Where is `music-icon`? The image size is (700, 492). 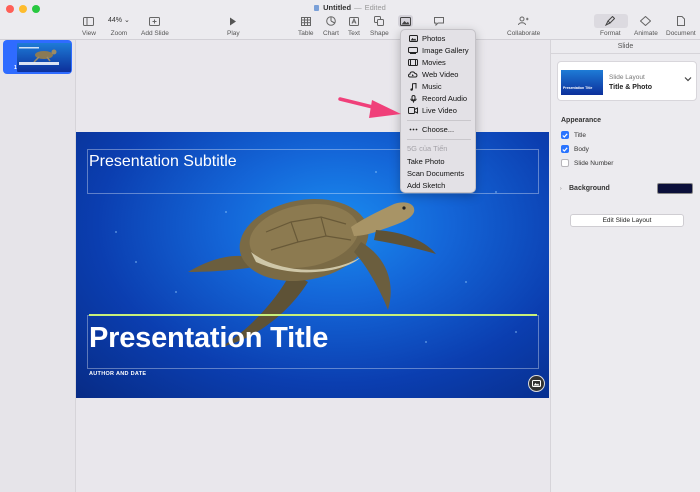
music-icon is located at coordinates (413, 86).